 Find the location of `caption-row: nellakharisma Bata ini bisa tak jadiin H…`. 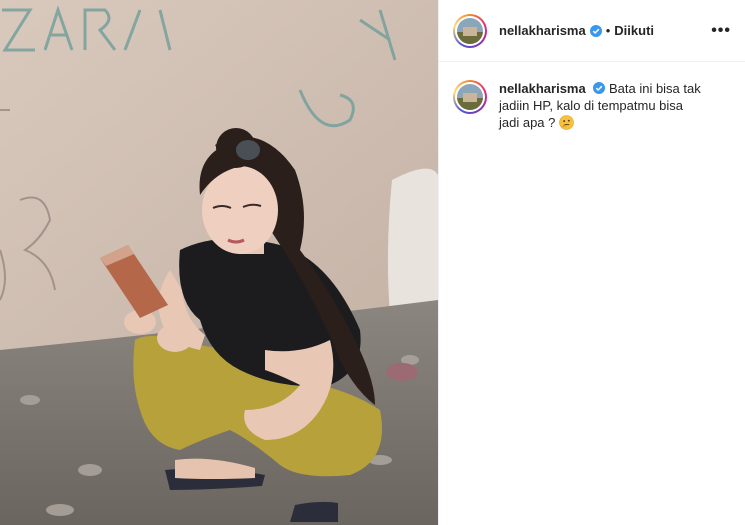

caption-row: nellakharisma Bata ini bisa tak jadiin H… is located at coordinates (592, 96).